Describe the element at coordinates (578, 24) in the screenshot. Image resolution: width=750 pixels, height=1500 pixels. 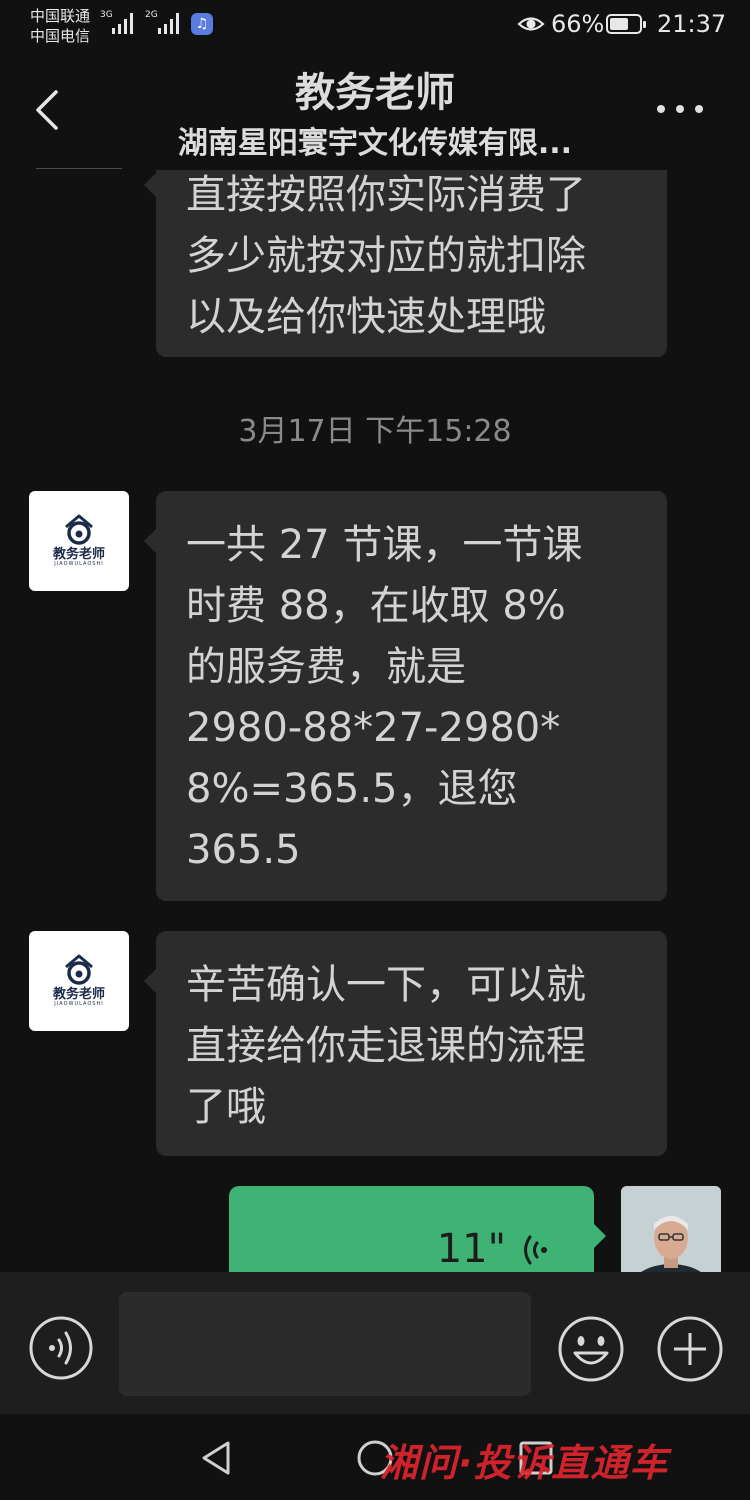
I see `battery-percent: 66%` at that location.